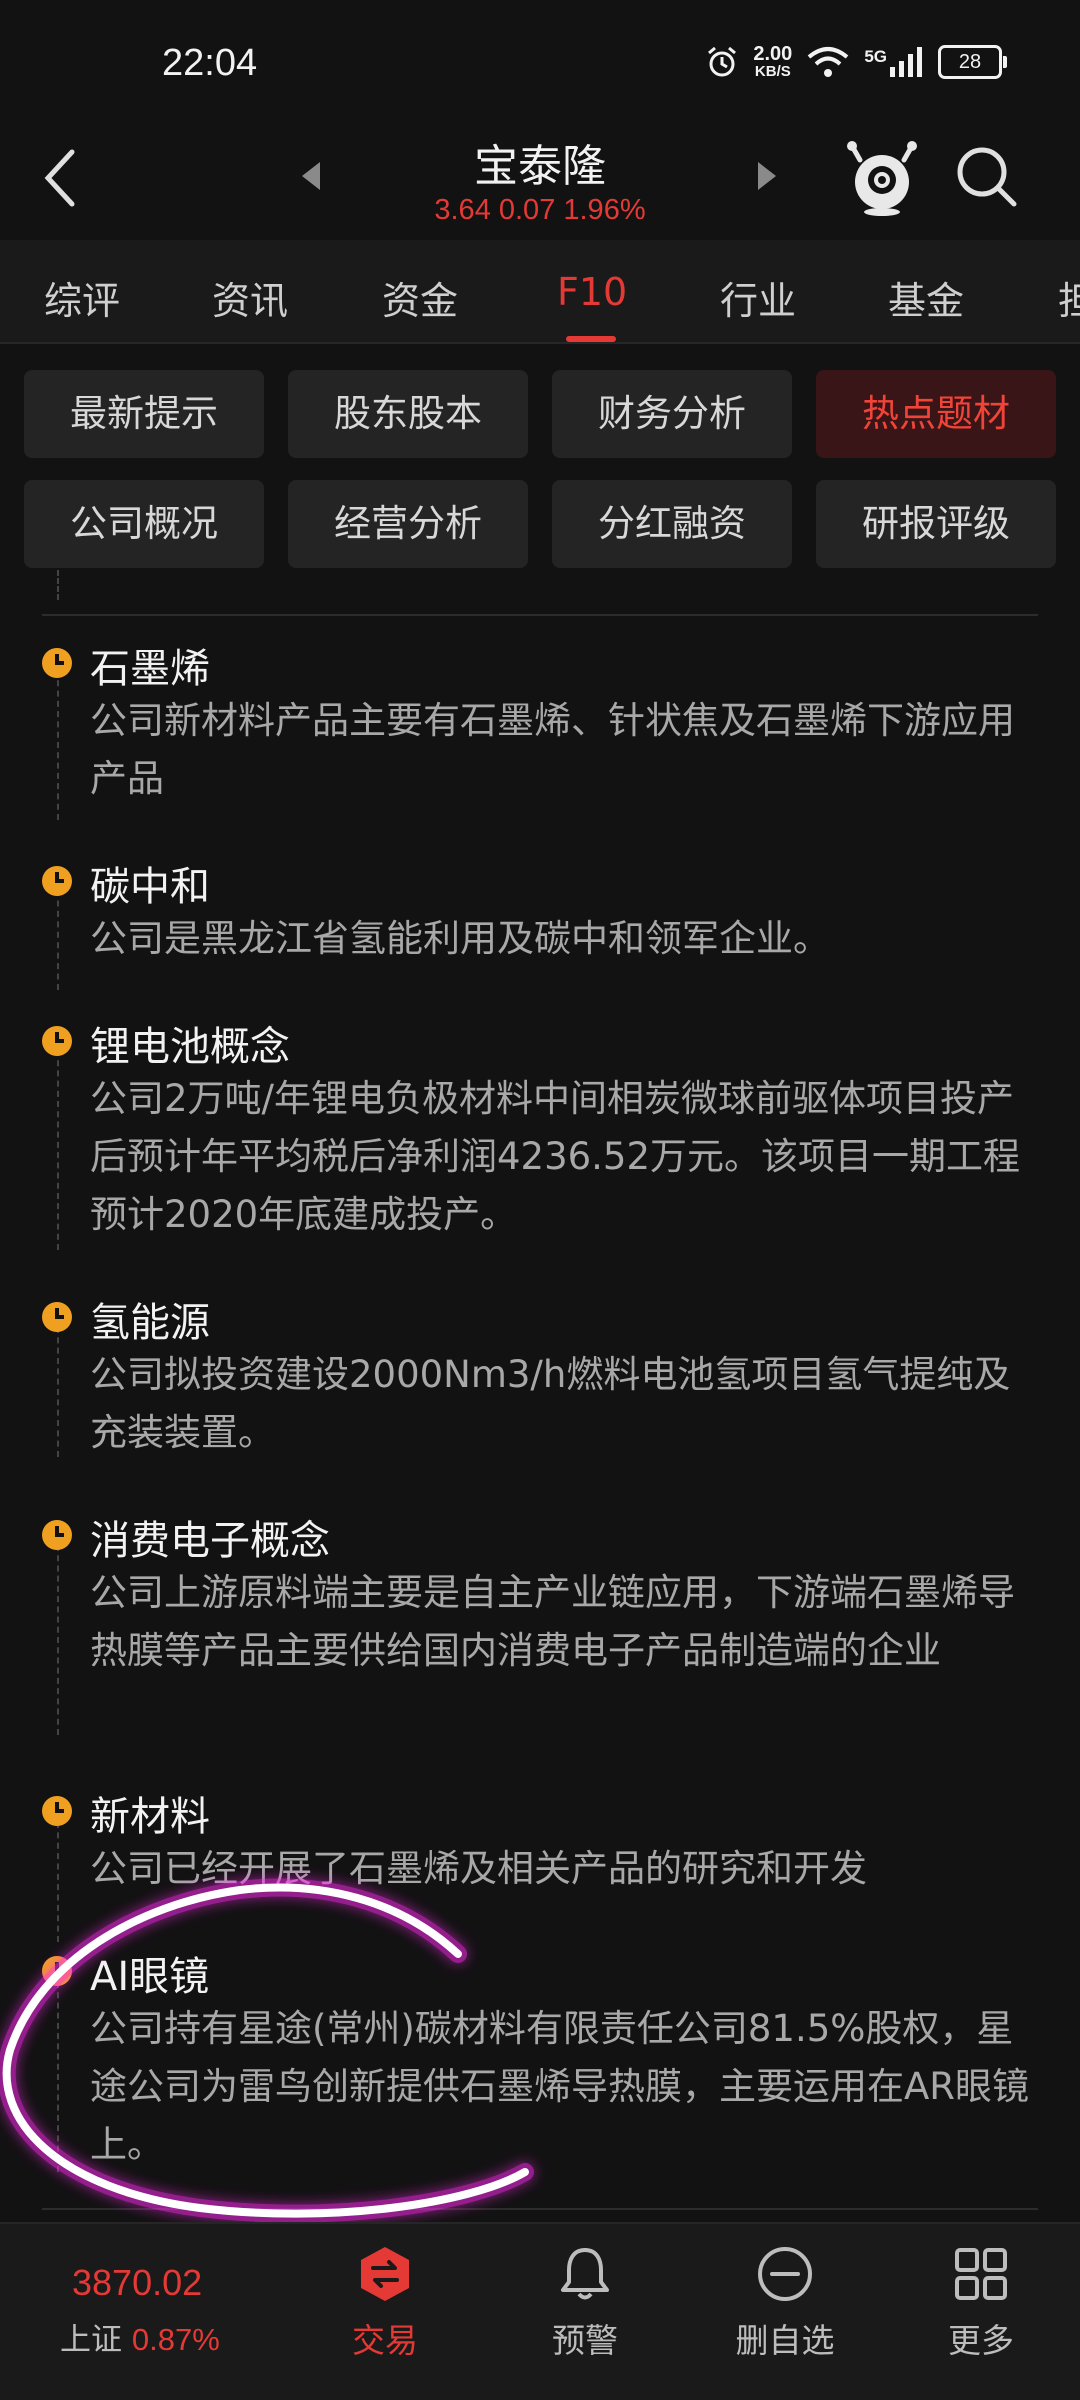  I want to click on tab-partial: 担, so click(1069, 297).